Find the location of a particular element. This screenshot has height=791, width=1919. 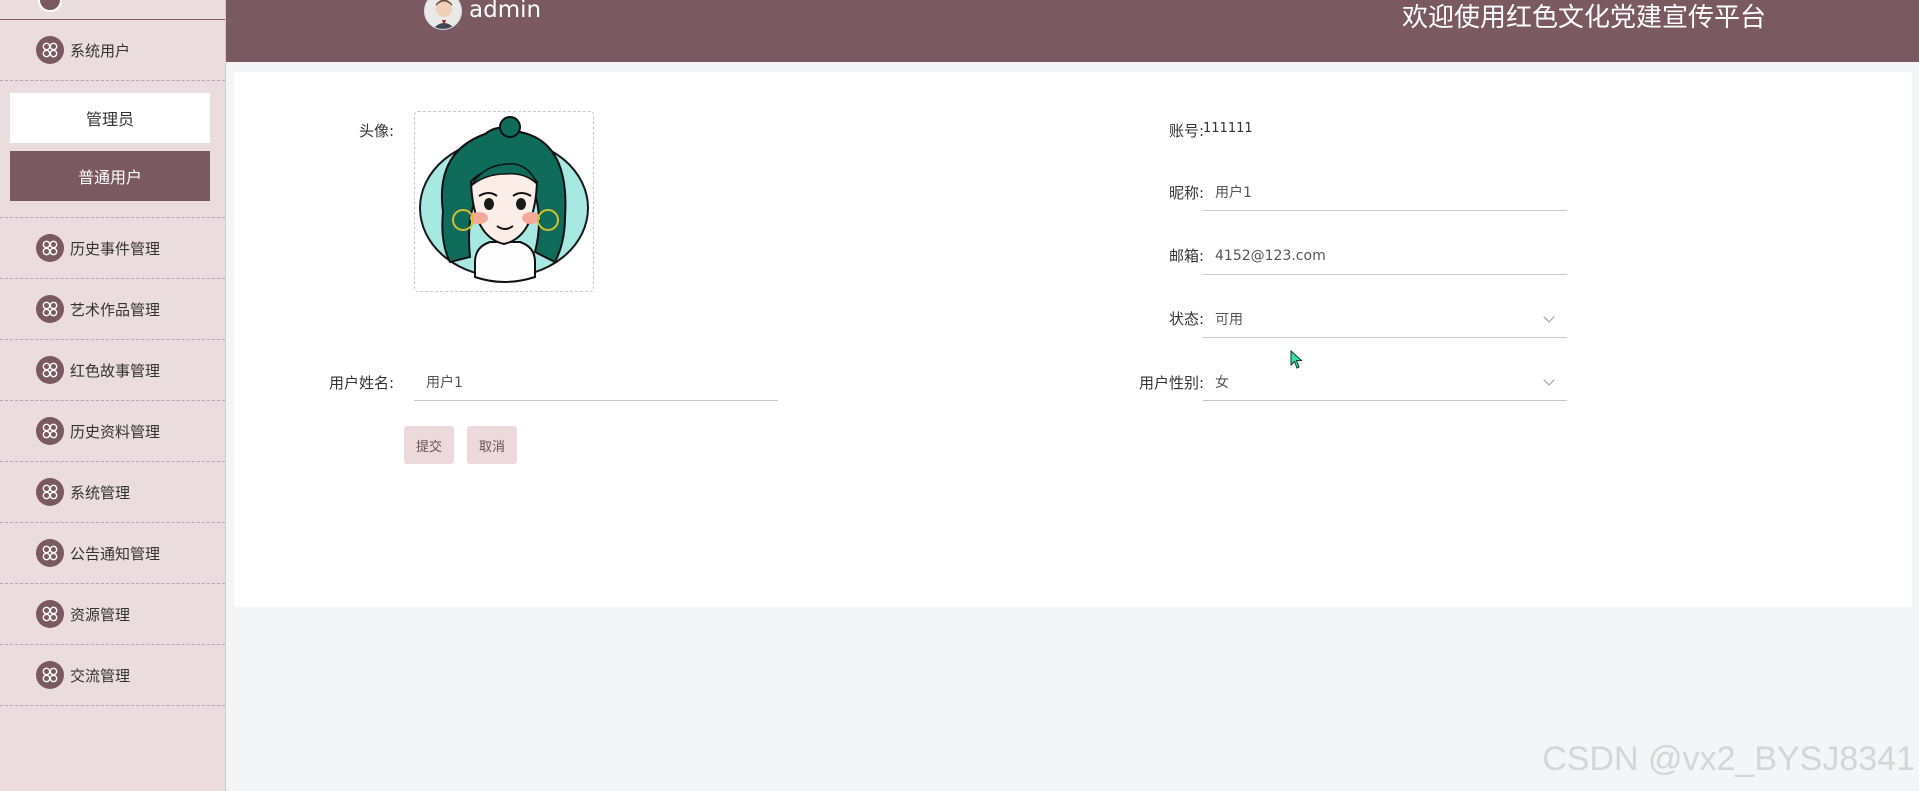

account-value-row: 111111 is located at coordinates (1228, 128).